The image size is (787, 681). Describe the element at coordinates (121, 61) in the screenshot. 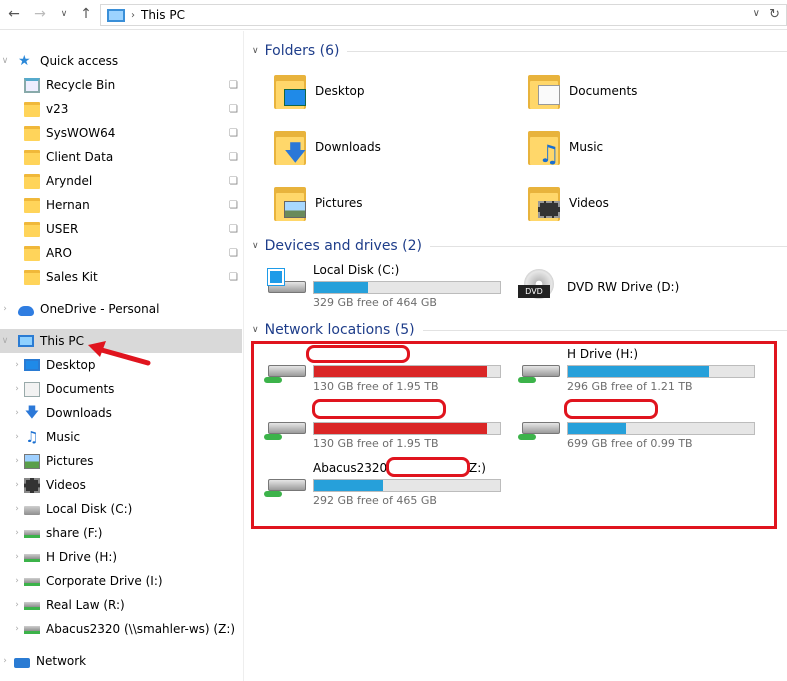

I see `sidebar-item-quick-access: ∨ ★ Quick access` at that location.